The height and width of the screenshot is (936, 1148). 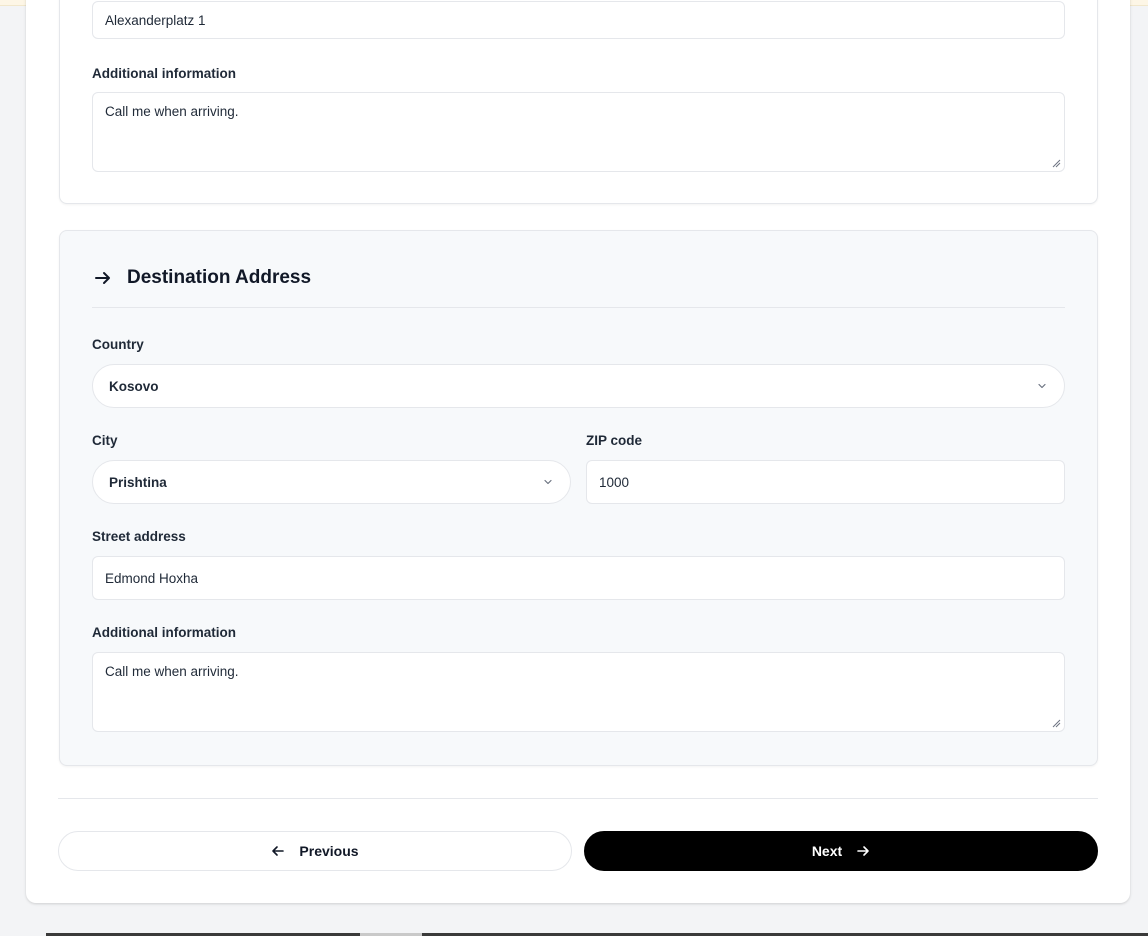 I want to click on street-value: Edmond Hoxha, so click(x=152, y=578).